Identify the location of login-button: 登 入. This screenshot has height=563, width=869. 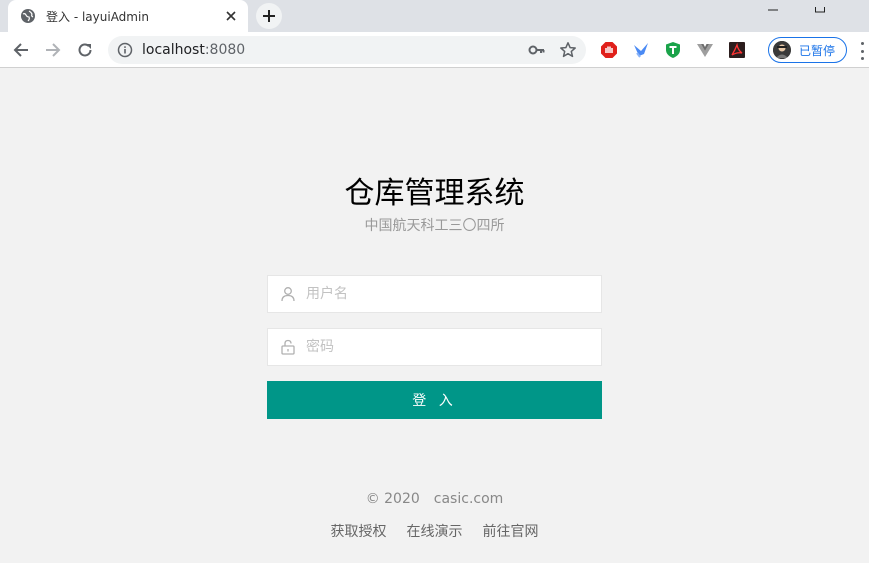
(434, 400).